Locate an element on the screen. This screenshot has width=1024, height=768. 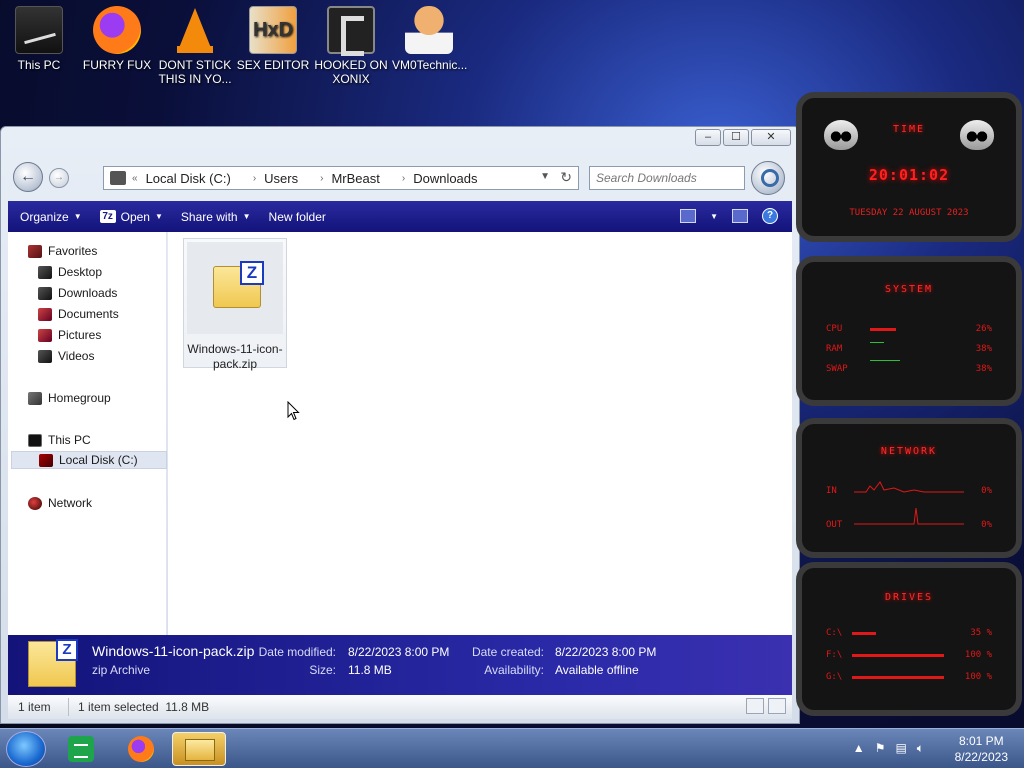
change-view-icon is located at coordinates (688, 216).